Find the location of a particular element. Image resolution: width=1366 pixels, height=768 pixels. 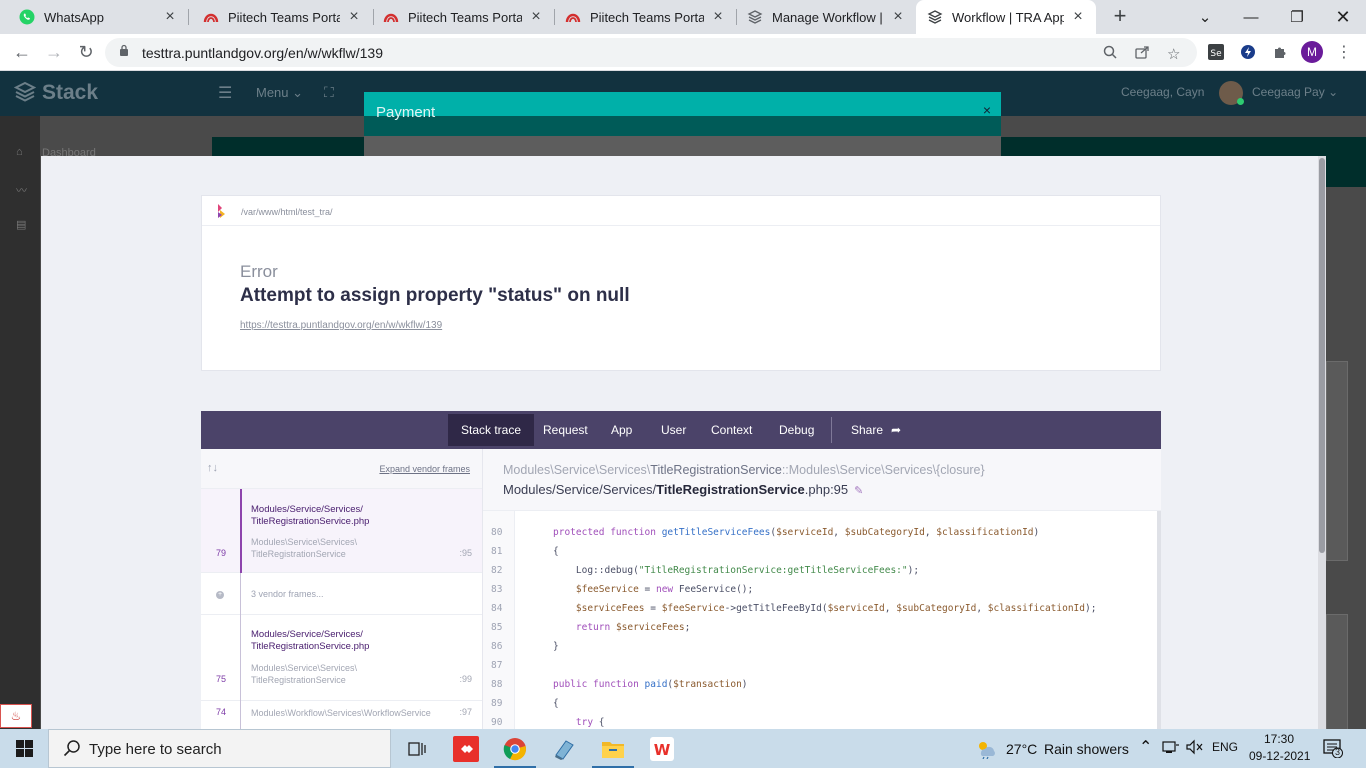

browser-tab-workflow-active: Workflow | TRA App × is located at coordinates (1006, 17).